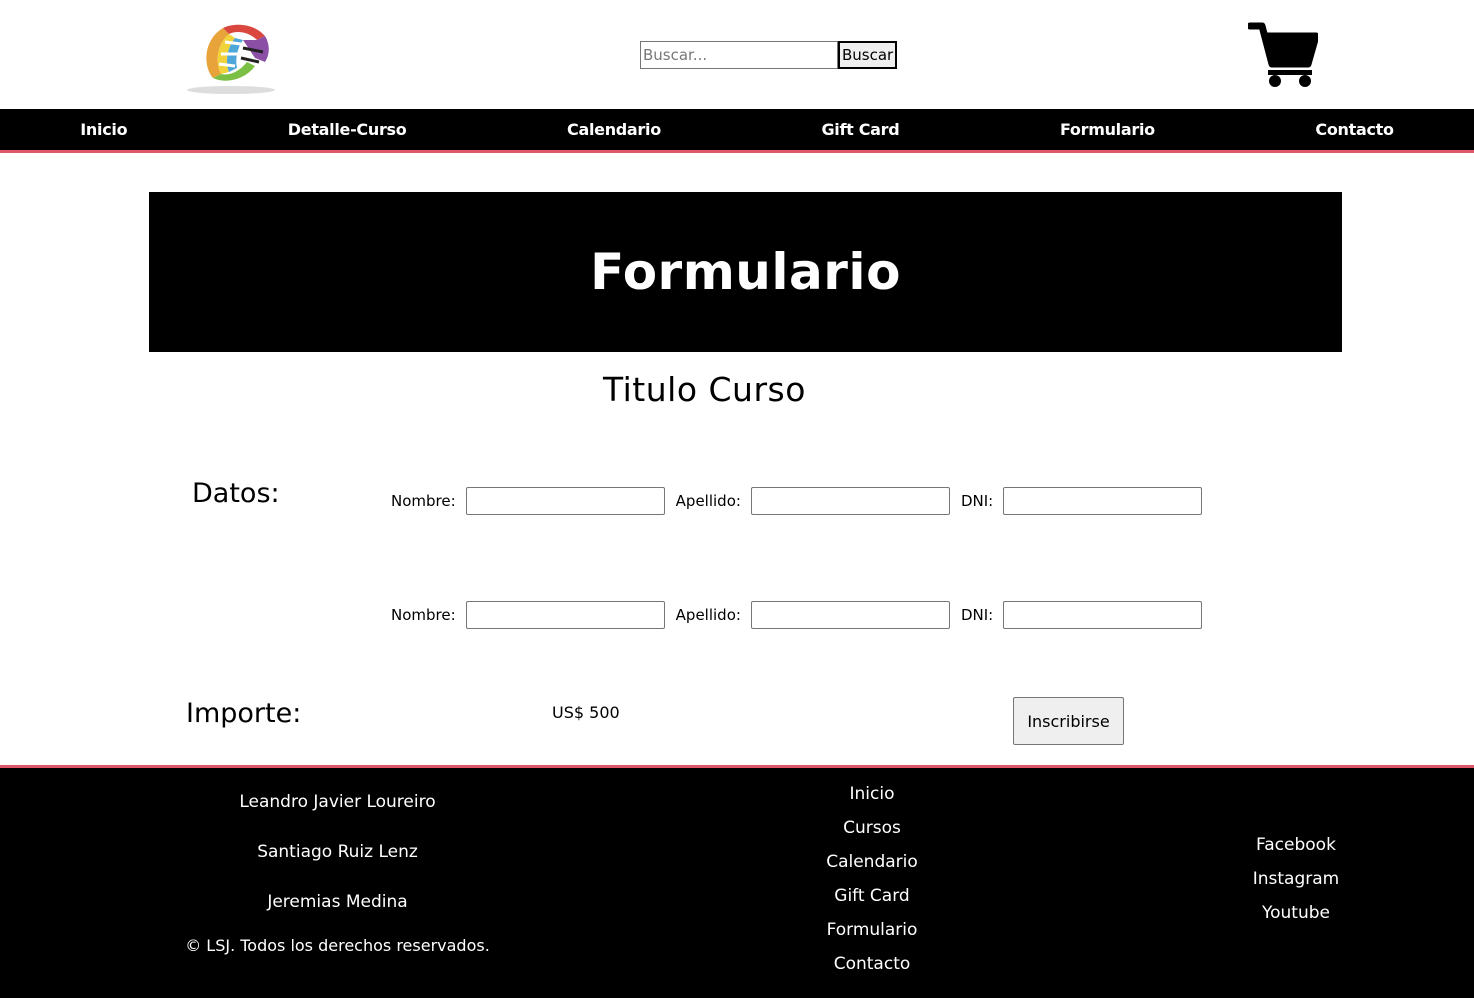  I want to click on globe-logo-icon, so click(231, 57).